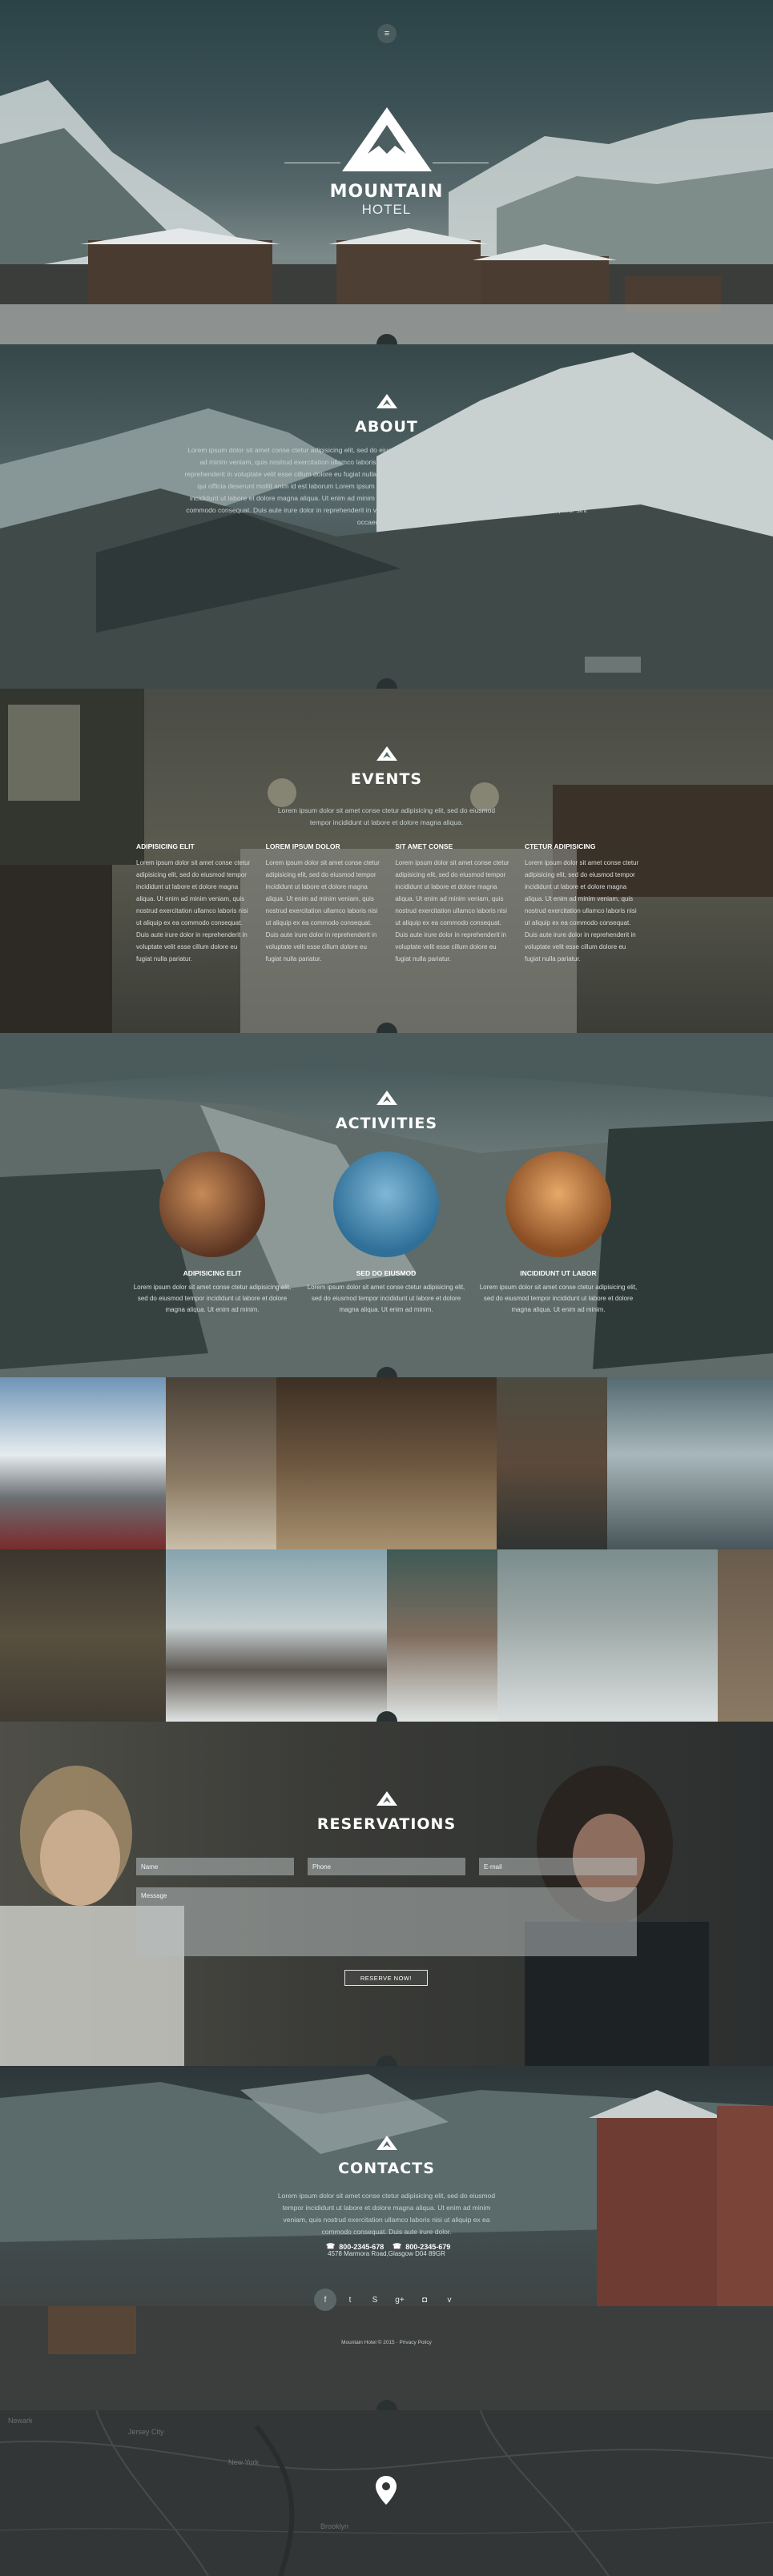 Image resolution: width=773 pixels, height=2576 pixels. Describe the element at coordinates (386, 2490) in the screenshot. I see `map-pin-icon` at that location.